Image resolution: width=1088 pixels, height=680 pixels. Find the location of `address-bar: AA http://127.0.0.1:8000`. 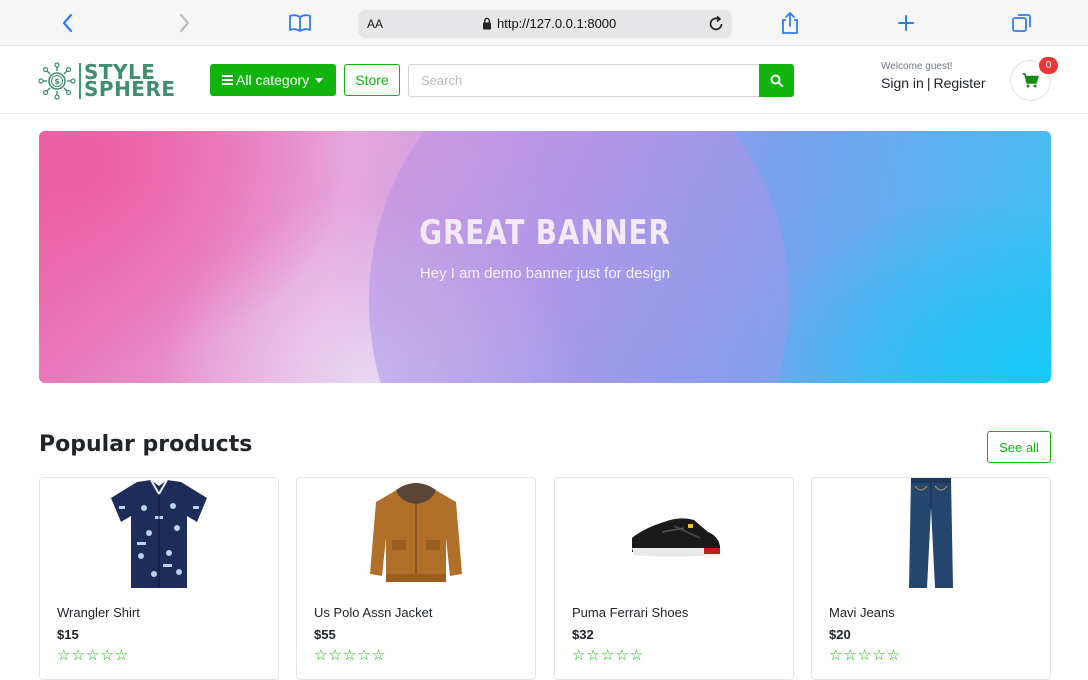

address-bar: AA http://127.0.0.1:8000 is located at coordinates (545, 24).